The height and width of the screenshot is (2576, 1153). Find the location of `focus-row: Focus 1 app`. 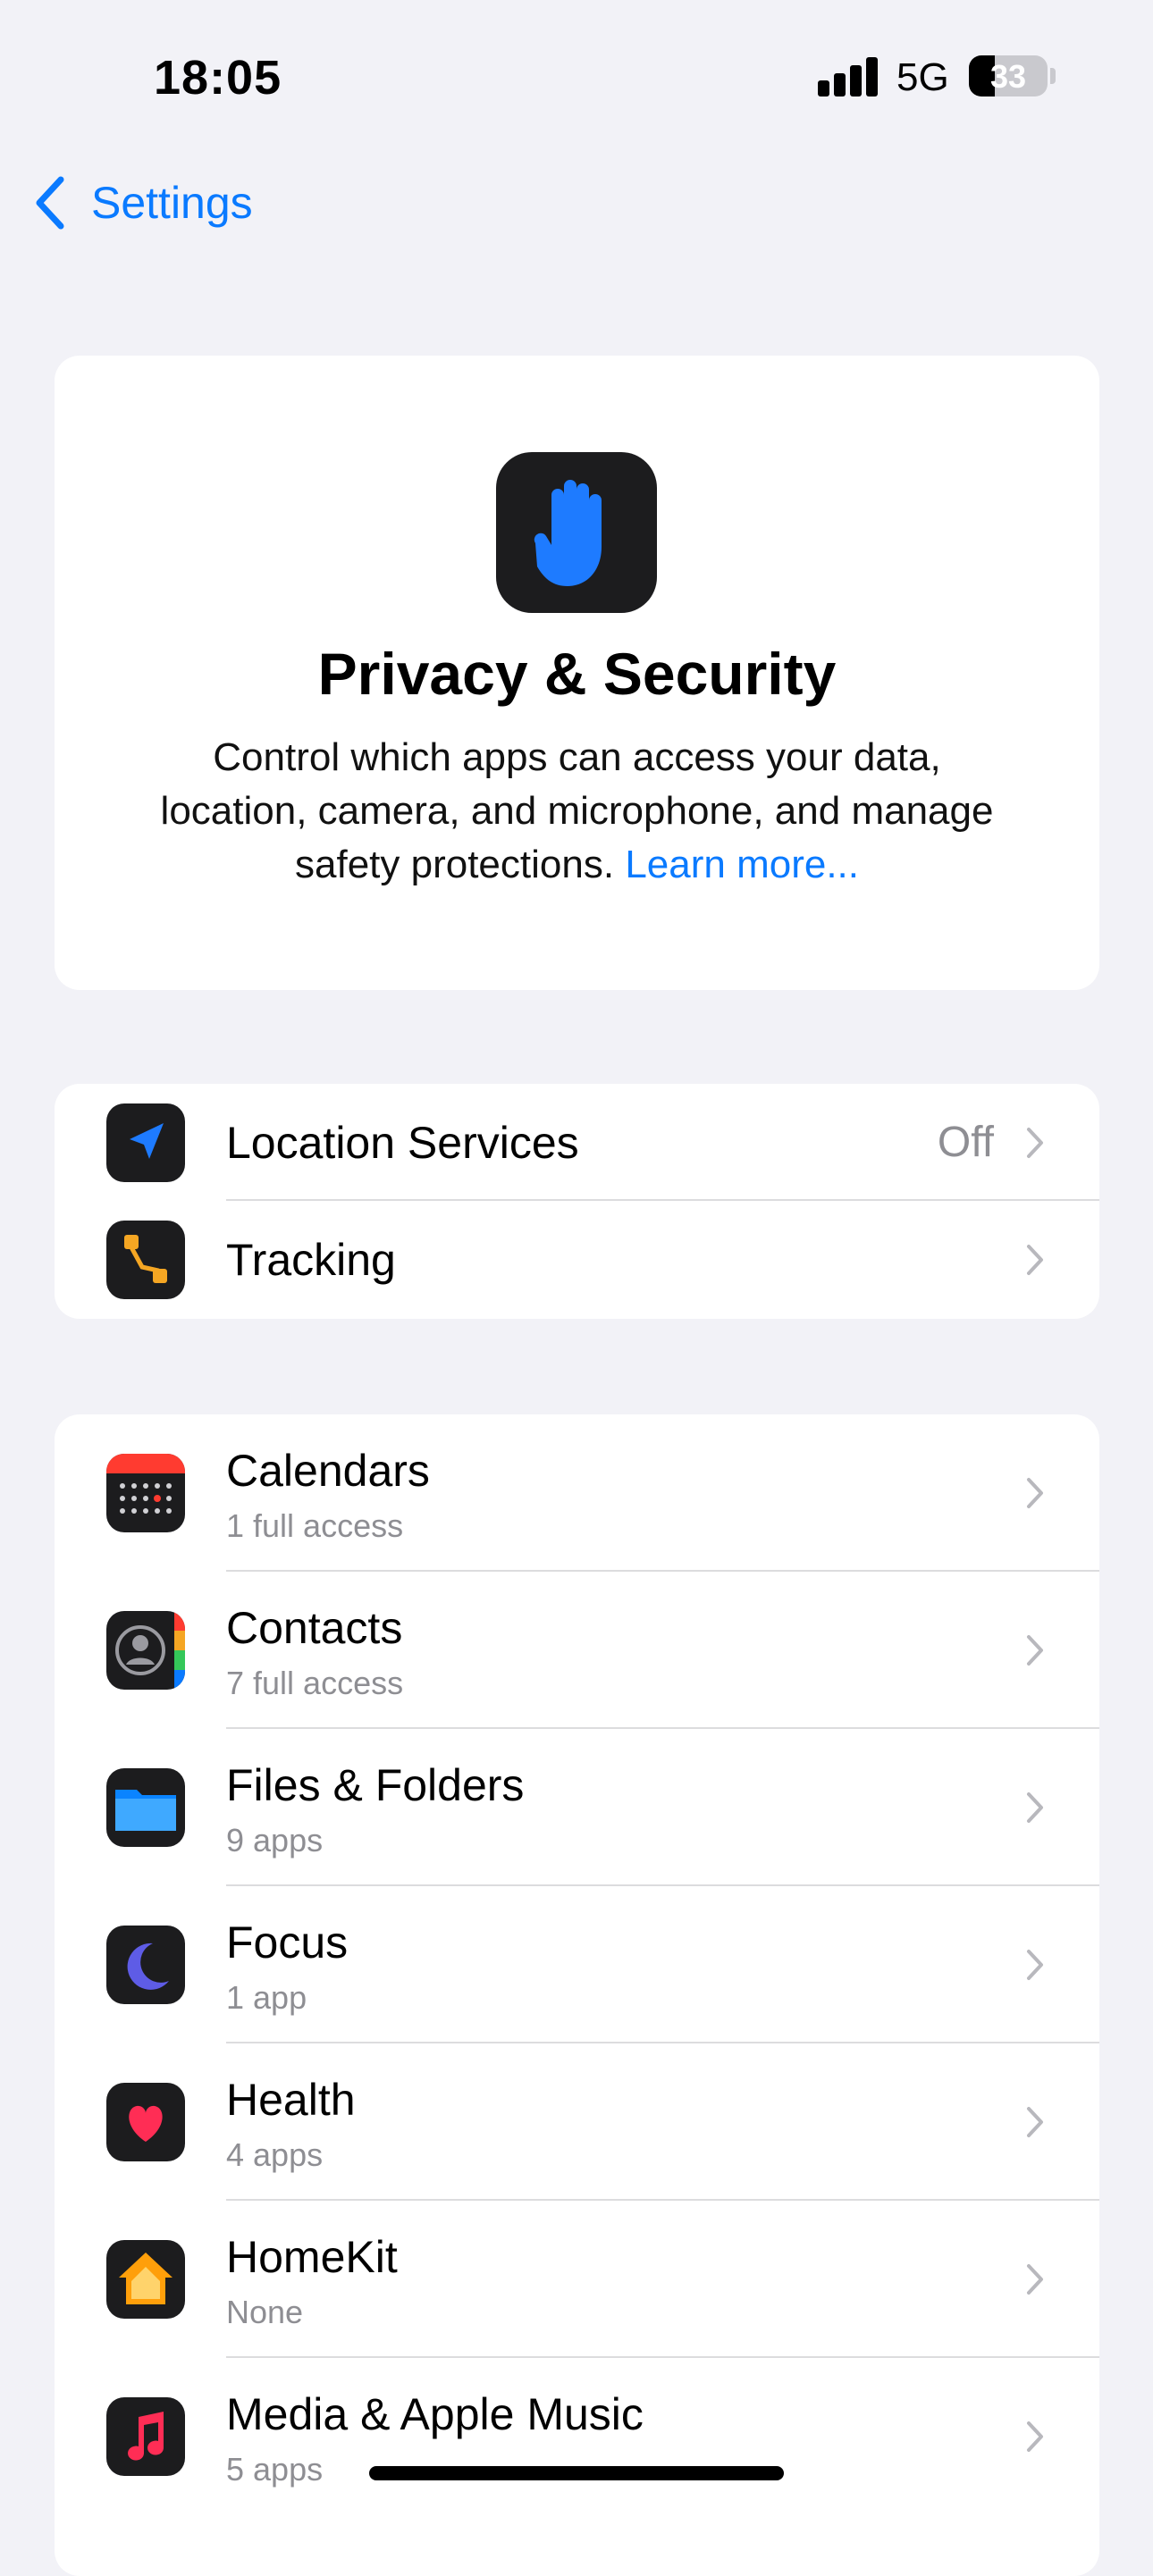

focus-row: Focus 1 app is located at coordinates (577, 1964).